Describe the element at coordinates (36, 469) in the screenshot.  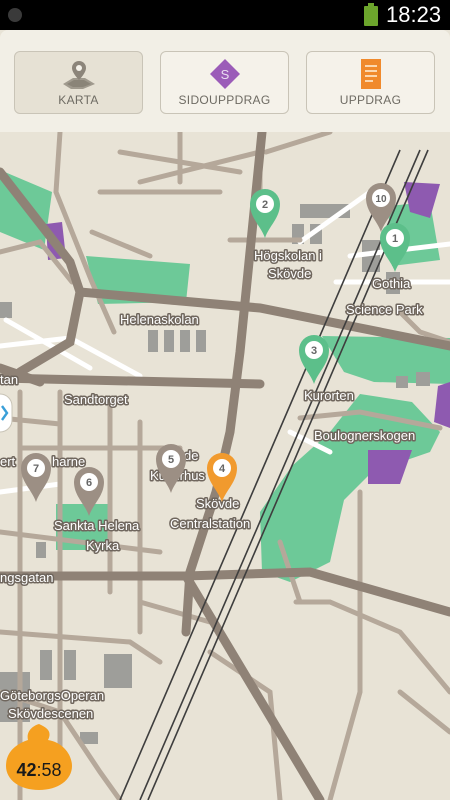
I see `map-pin-number: 7` at that location.